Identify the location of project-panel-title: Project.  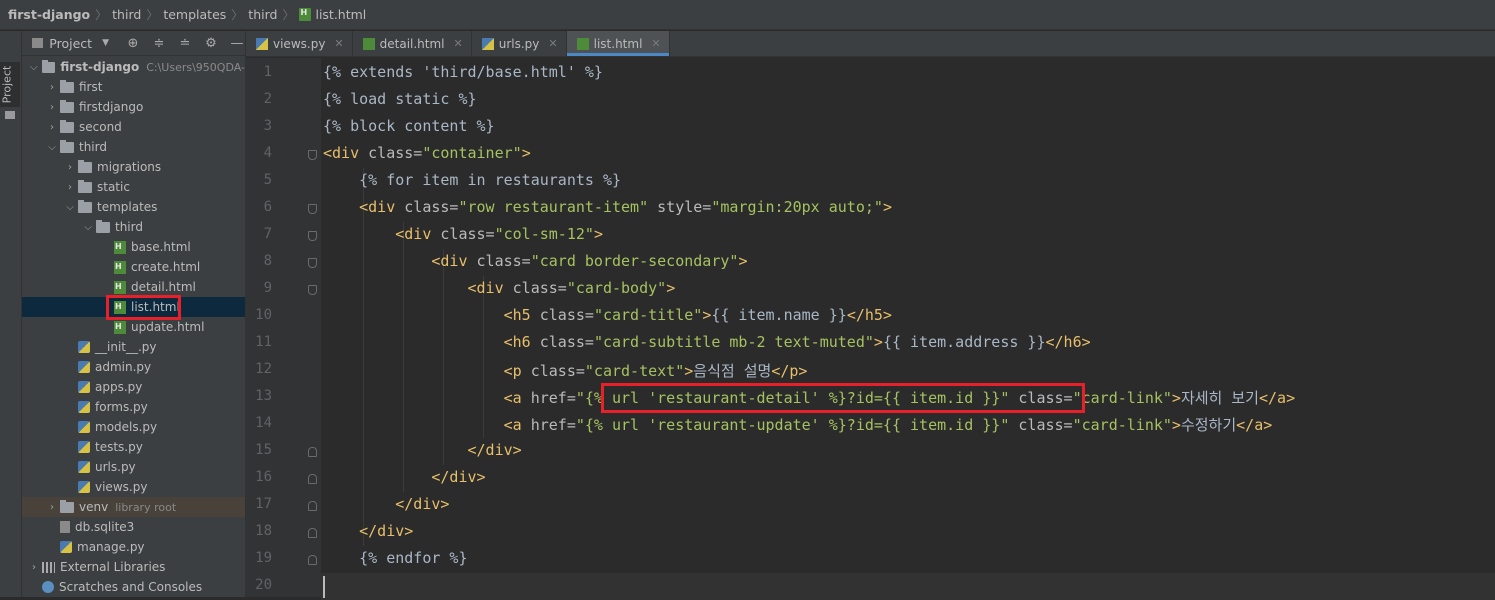
(70, 43).